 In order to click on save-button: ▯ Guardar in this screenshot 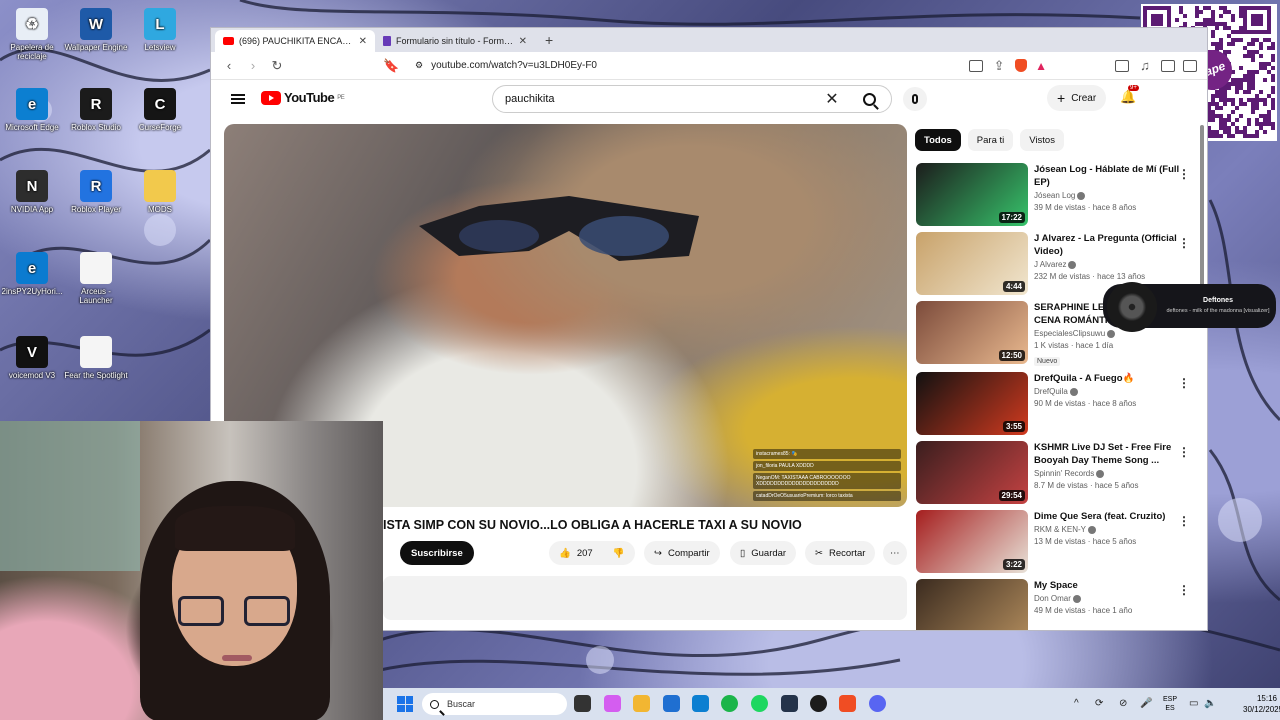, I will do `click(763, 553)`.